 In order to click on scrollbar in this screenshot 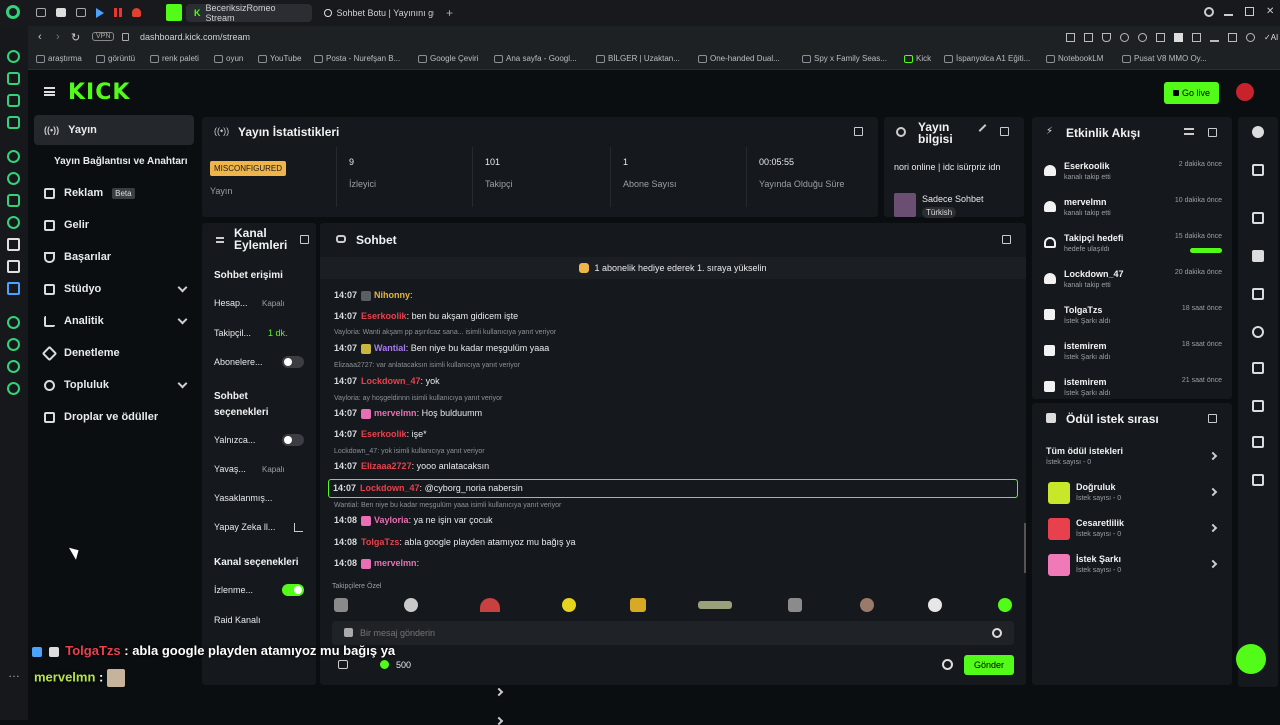, I will do `click(1025, 548)`.